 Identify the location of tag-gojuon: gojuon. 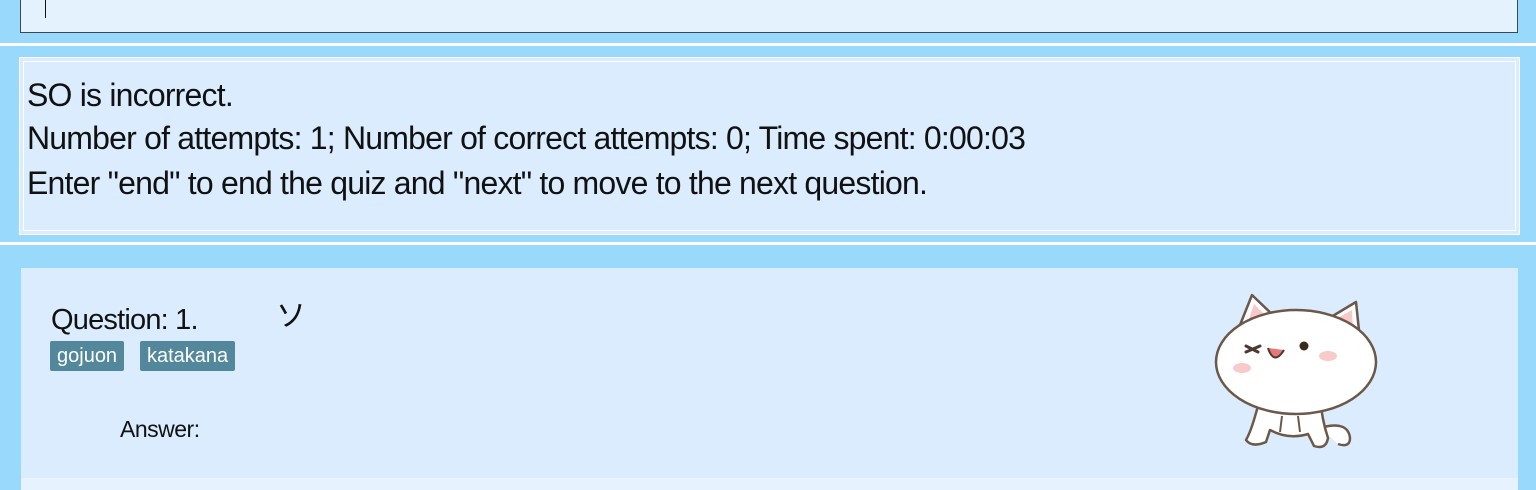
(87, 356).